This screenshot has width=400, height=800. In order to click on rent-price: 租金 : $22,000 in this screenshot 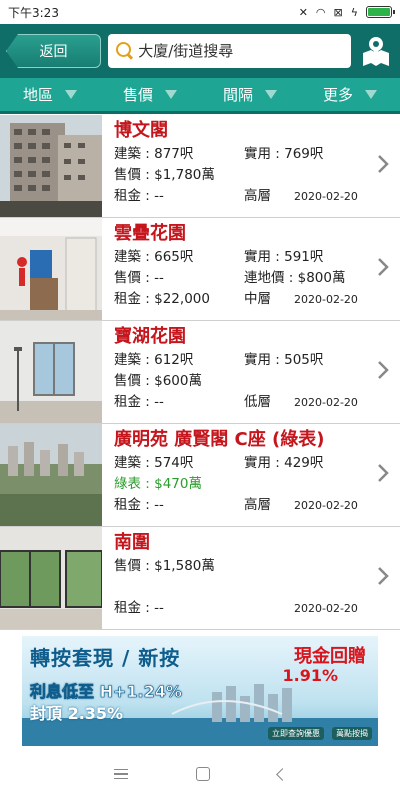, I will do `click(162, 299)`.